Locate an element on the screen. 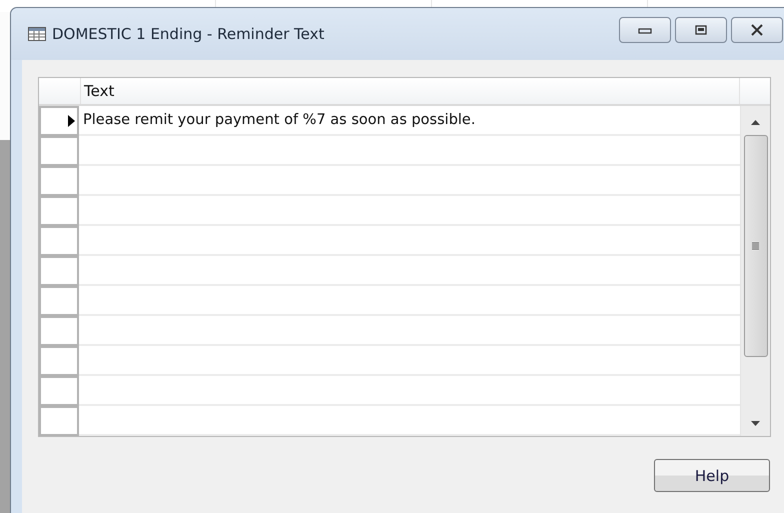  scroll-down-icon is located at coordinates (755, 423).